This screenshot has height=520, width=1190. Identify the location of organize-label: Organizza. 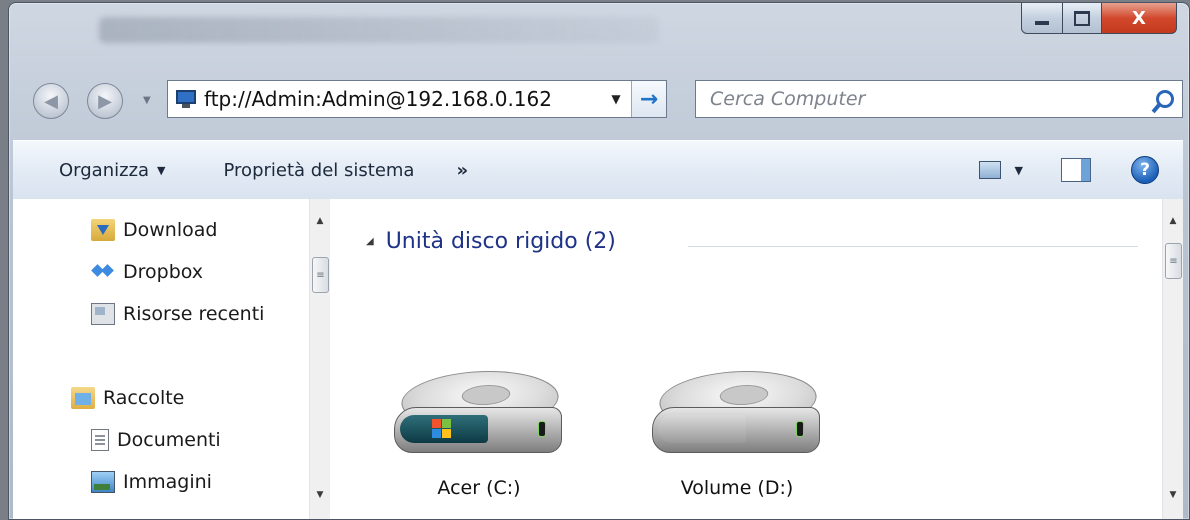
(104, 170).